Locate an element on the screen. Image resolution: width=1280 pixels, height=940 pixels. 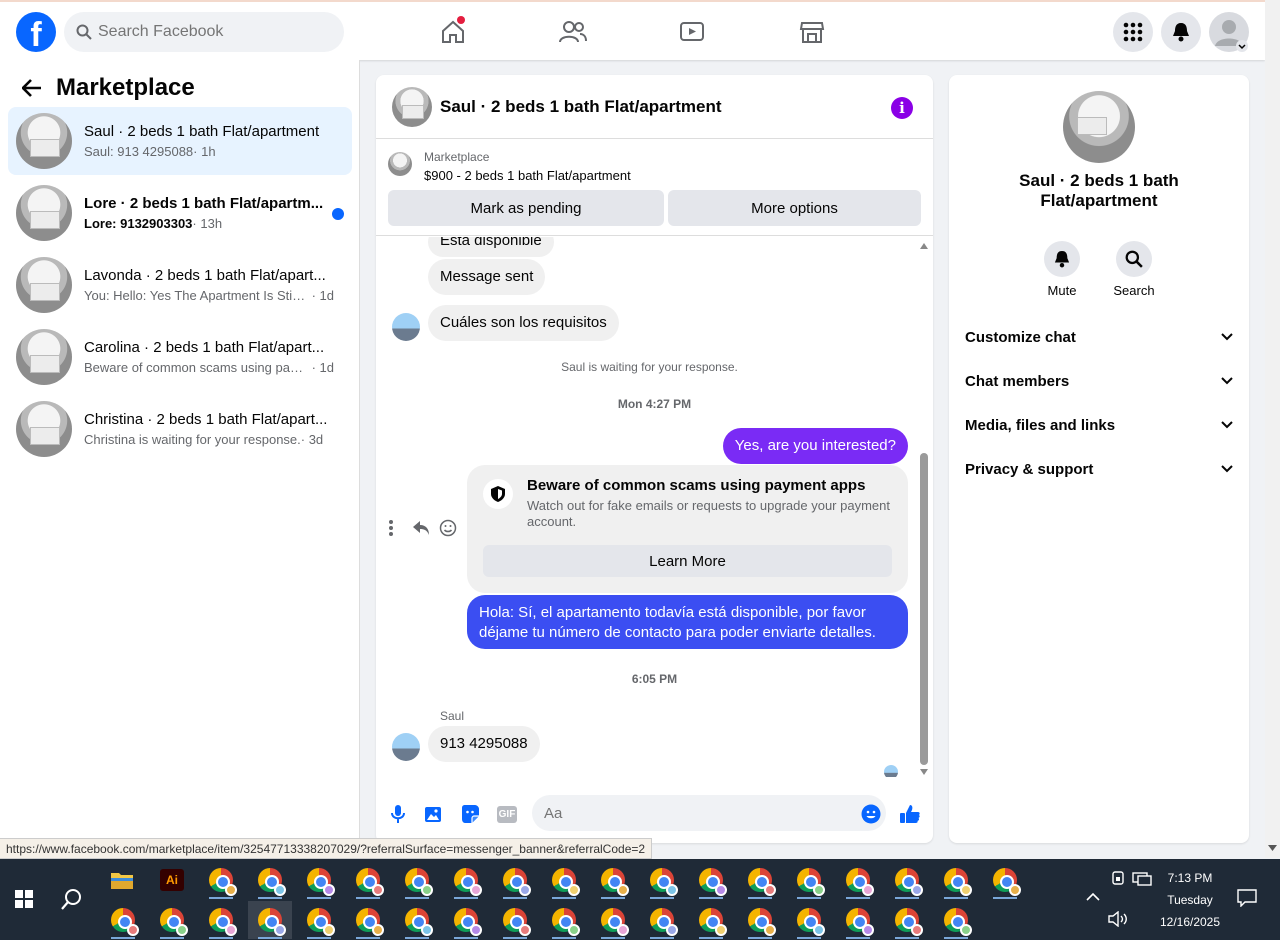
home-icon is located at coordinates (453, 32).